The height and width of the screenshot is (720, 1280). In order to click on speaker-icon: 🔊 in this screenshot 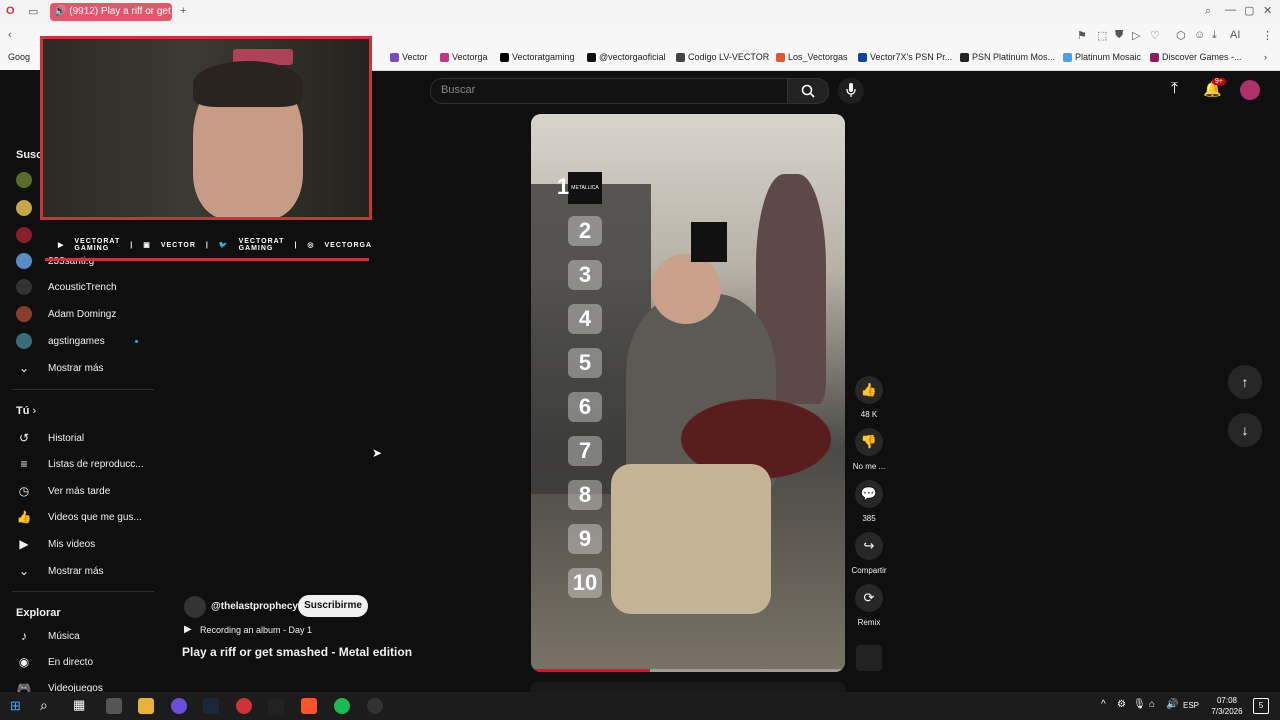, I will do `click(60, 11)`.